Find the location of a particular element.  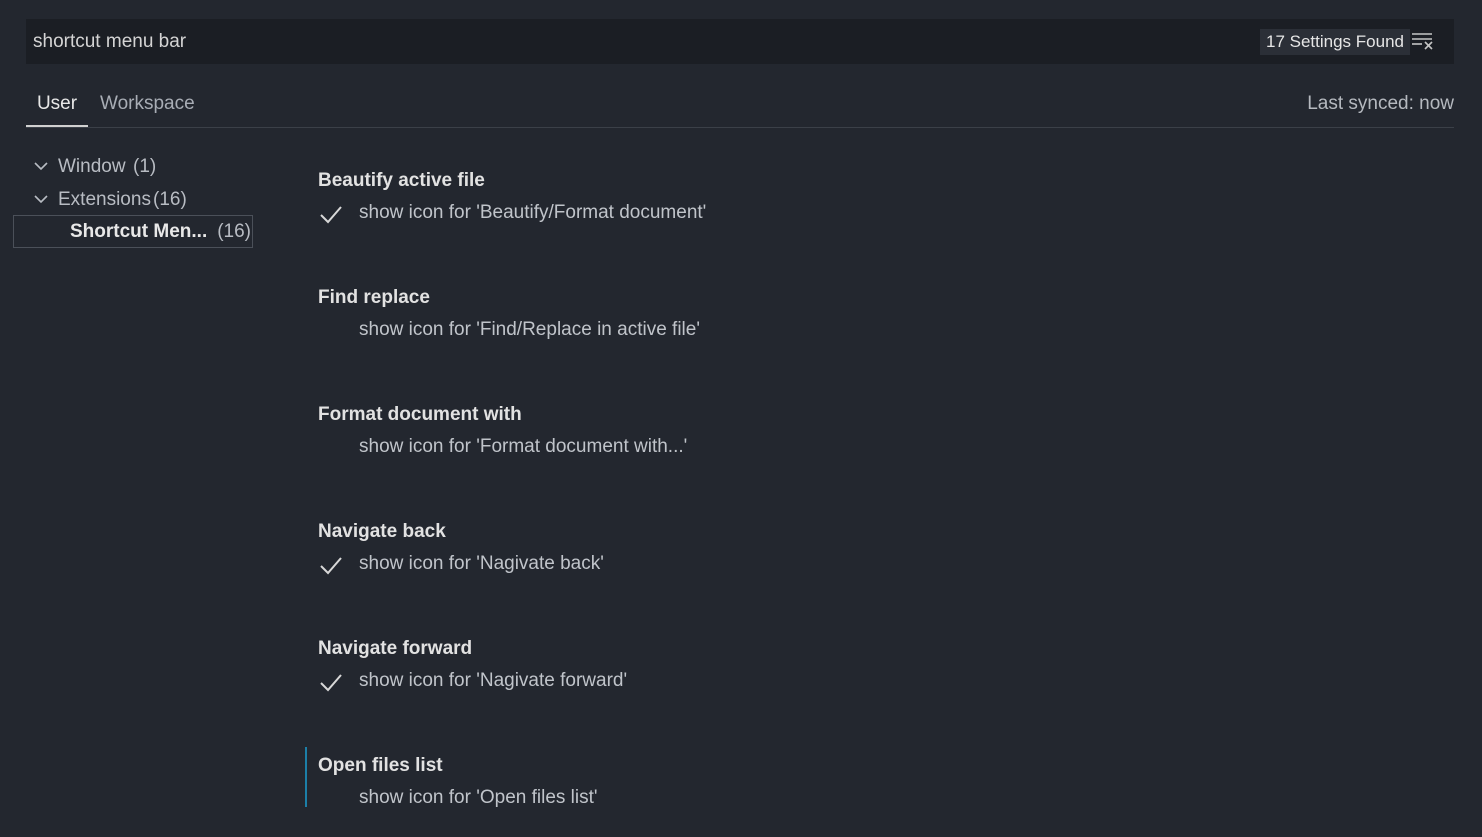

toc-item-label: Window is located at coordinates (92, 166).